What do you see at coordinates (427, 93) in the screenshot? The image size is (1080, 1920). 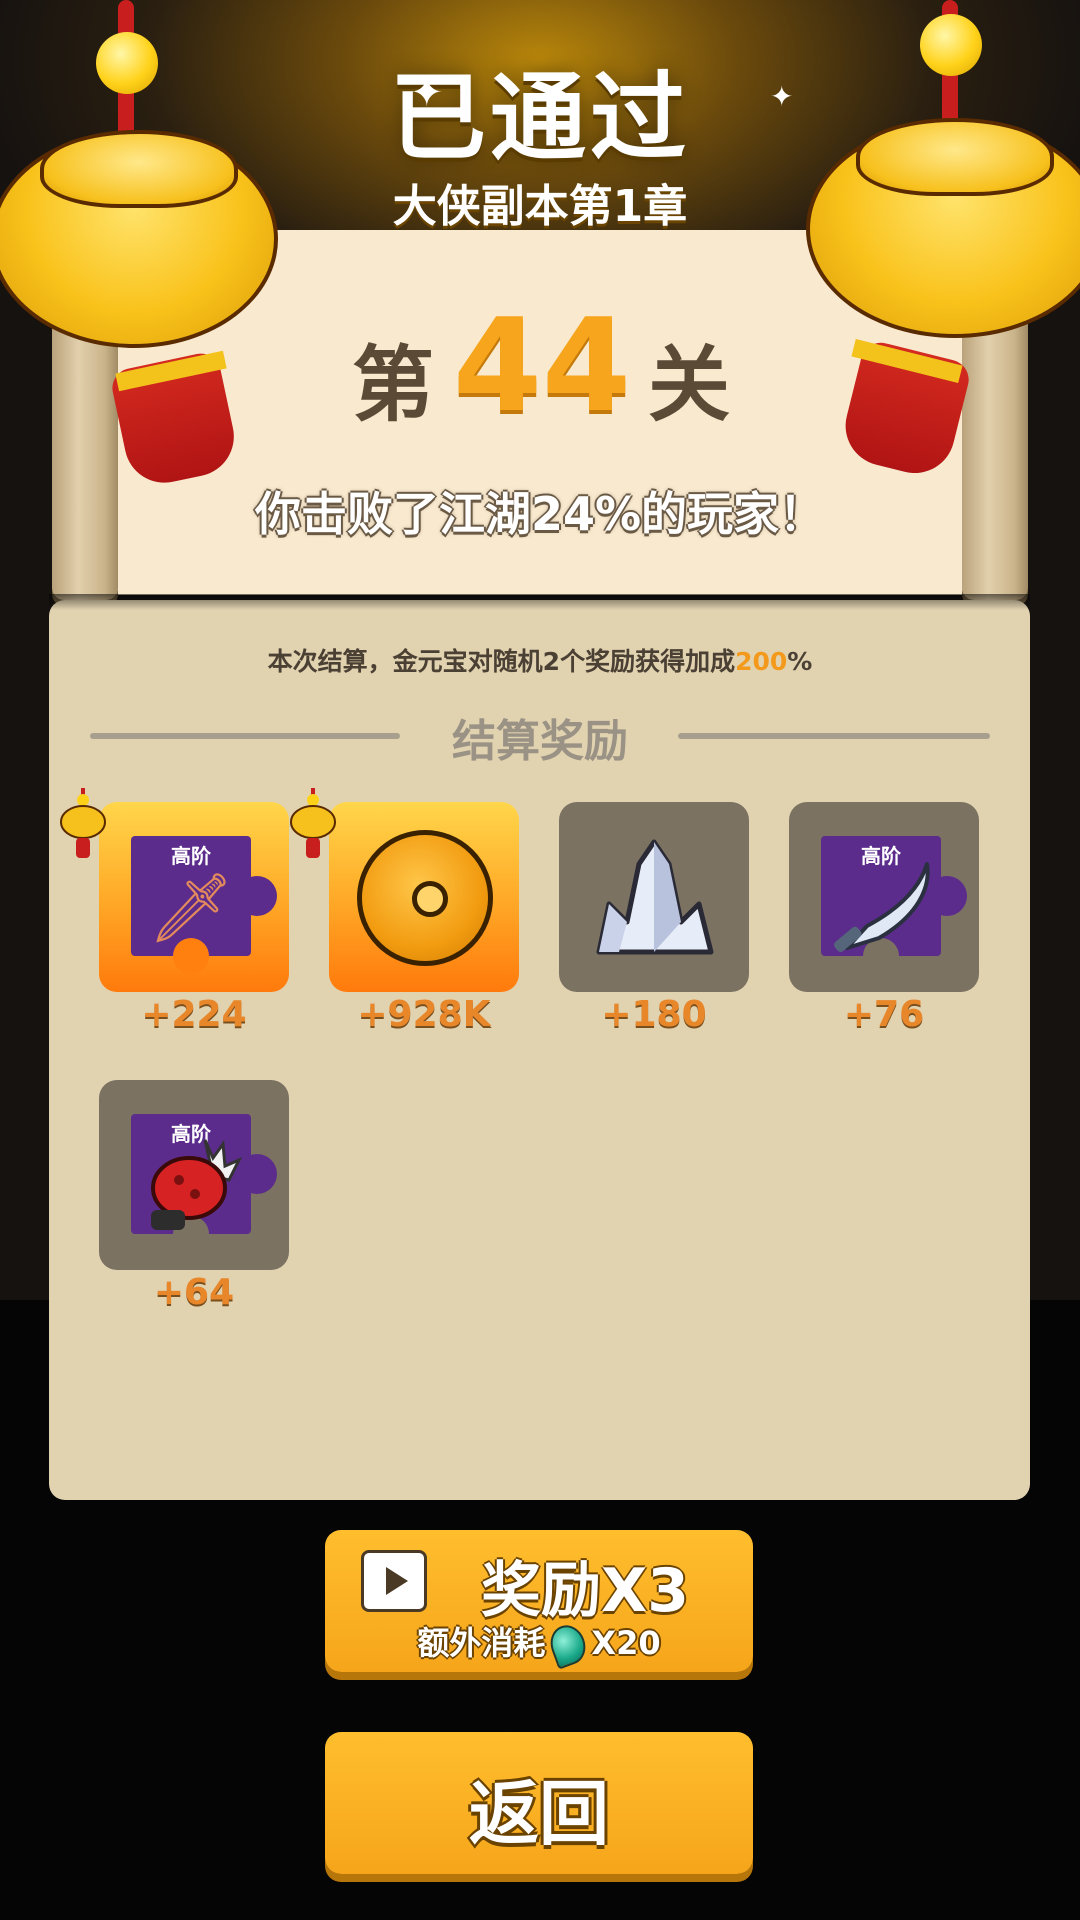 I see `sparkle-icon: ✦` at bounding box center [427, 93].